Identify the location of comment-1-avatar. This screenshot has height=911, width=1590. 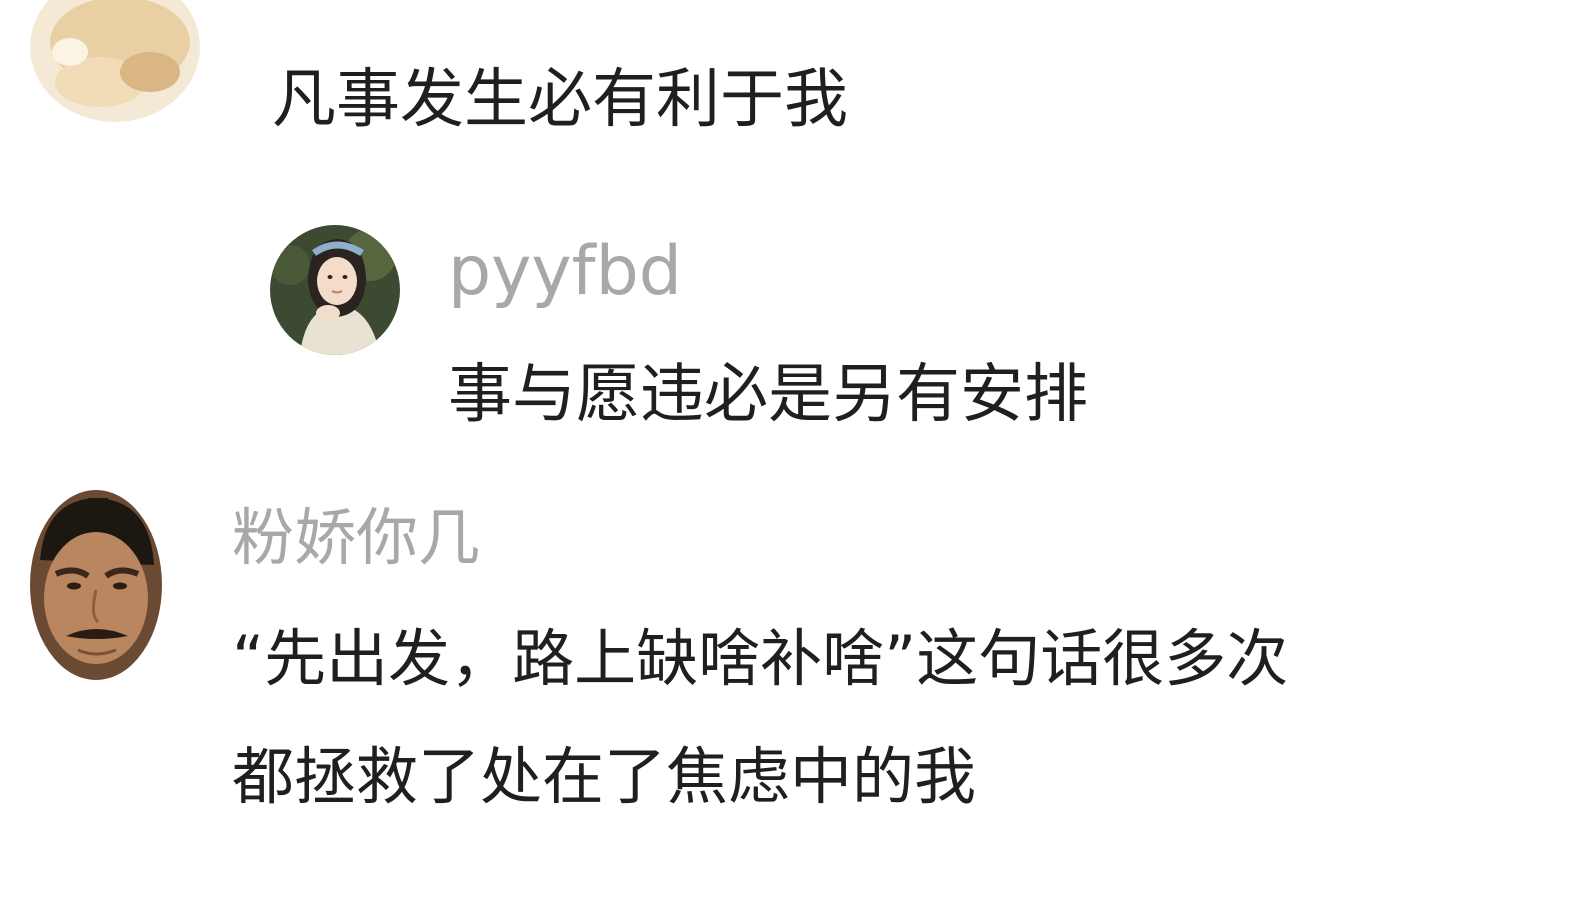
(115, 61).